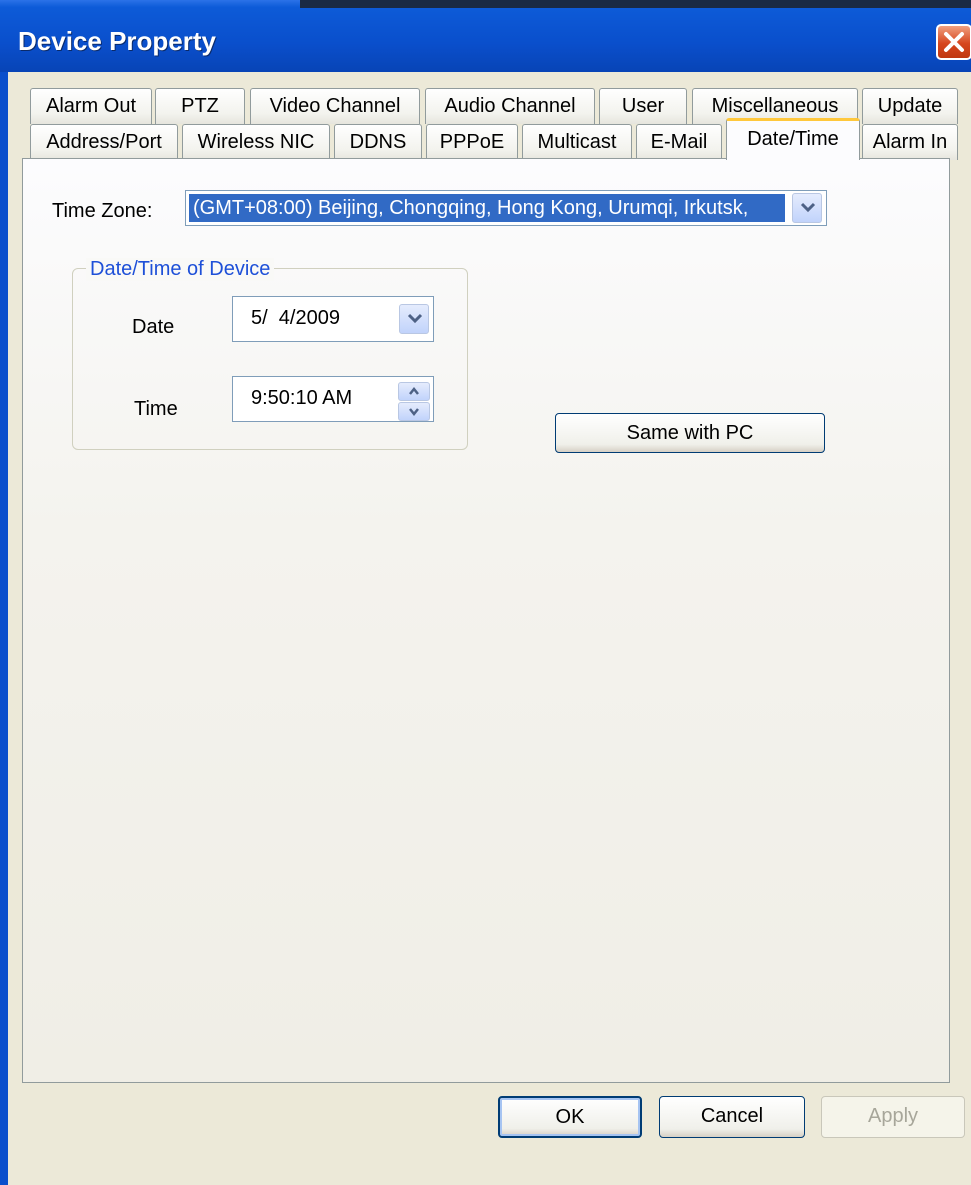 The image size is (971, 1185). Describe the element at coordinates (510, 106) in the screenshot. I see `tab-audio-channel: Audio Channel` at that location.